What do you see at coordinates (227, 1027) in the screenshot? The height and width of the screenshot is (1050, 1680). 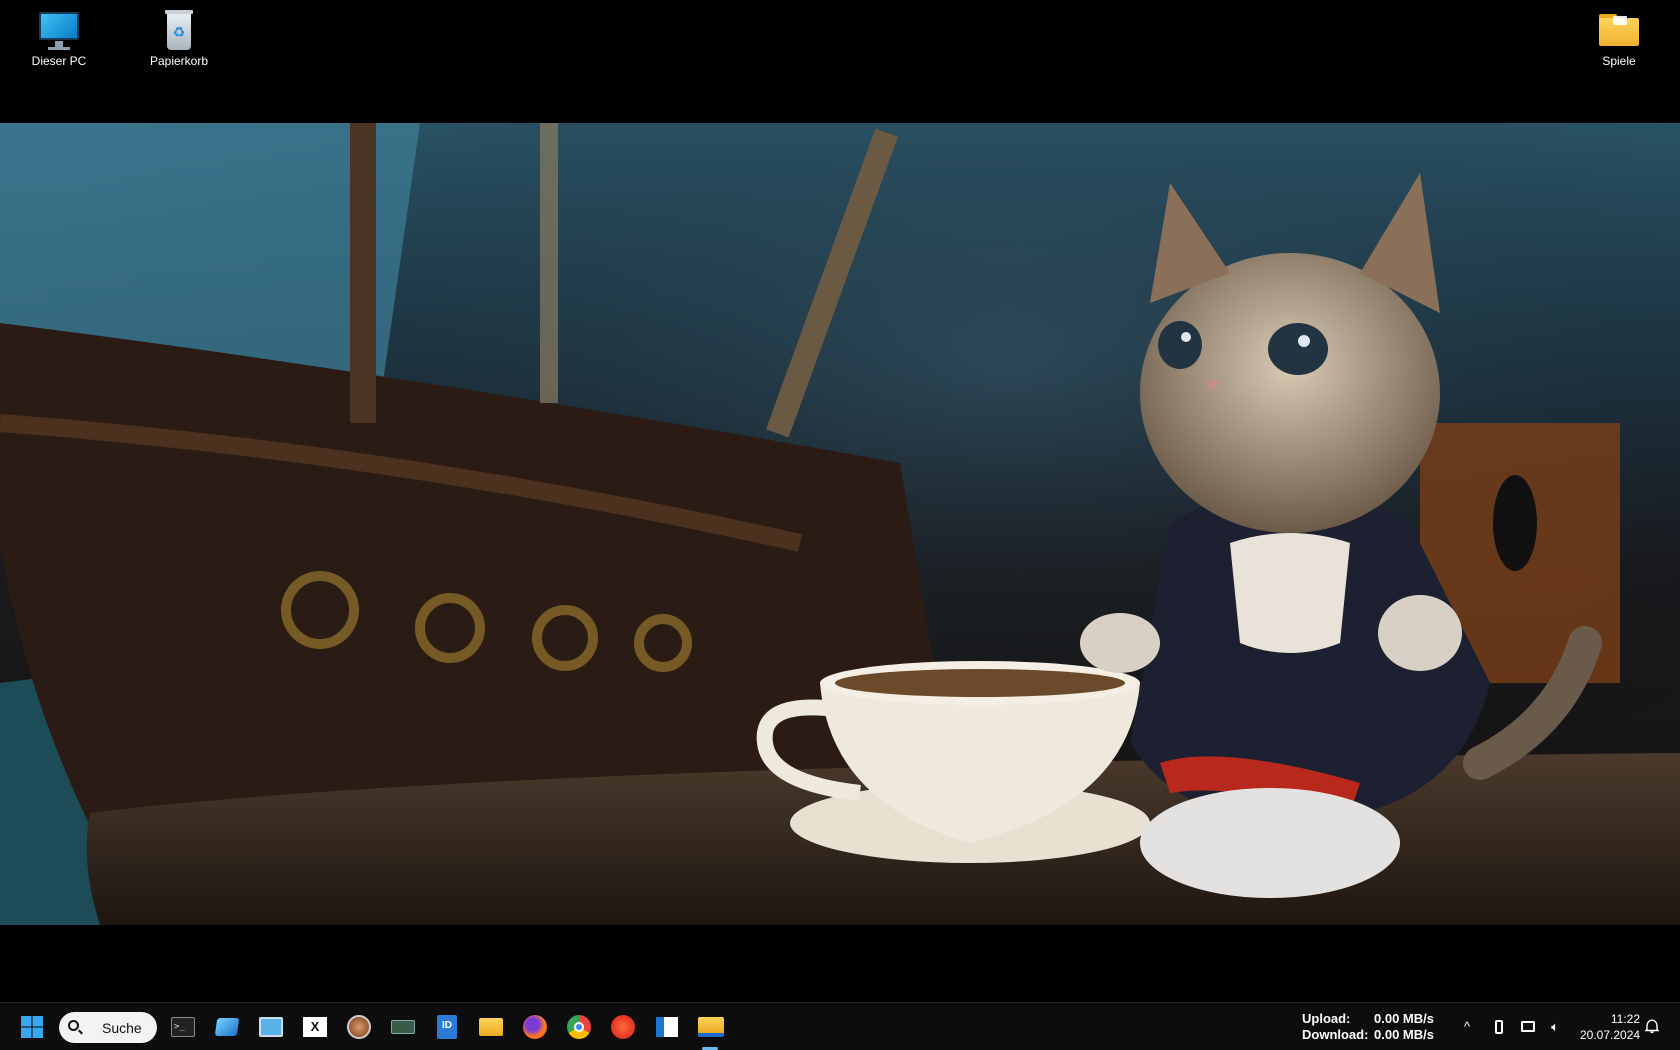 I see `window-app-icon` at bounding box center [227, 1027].